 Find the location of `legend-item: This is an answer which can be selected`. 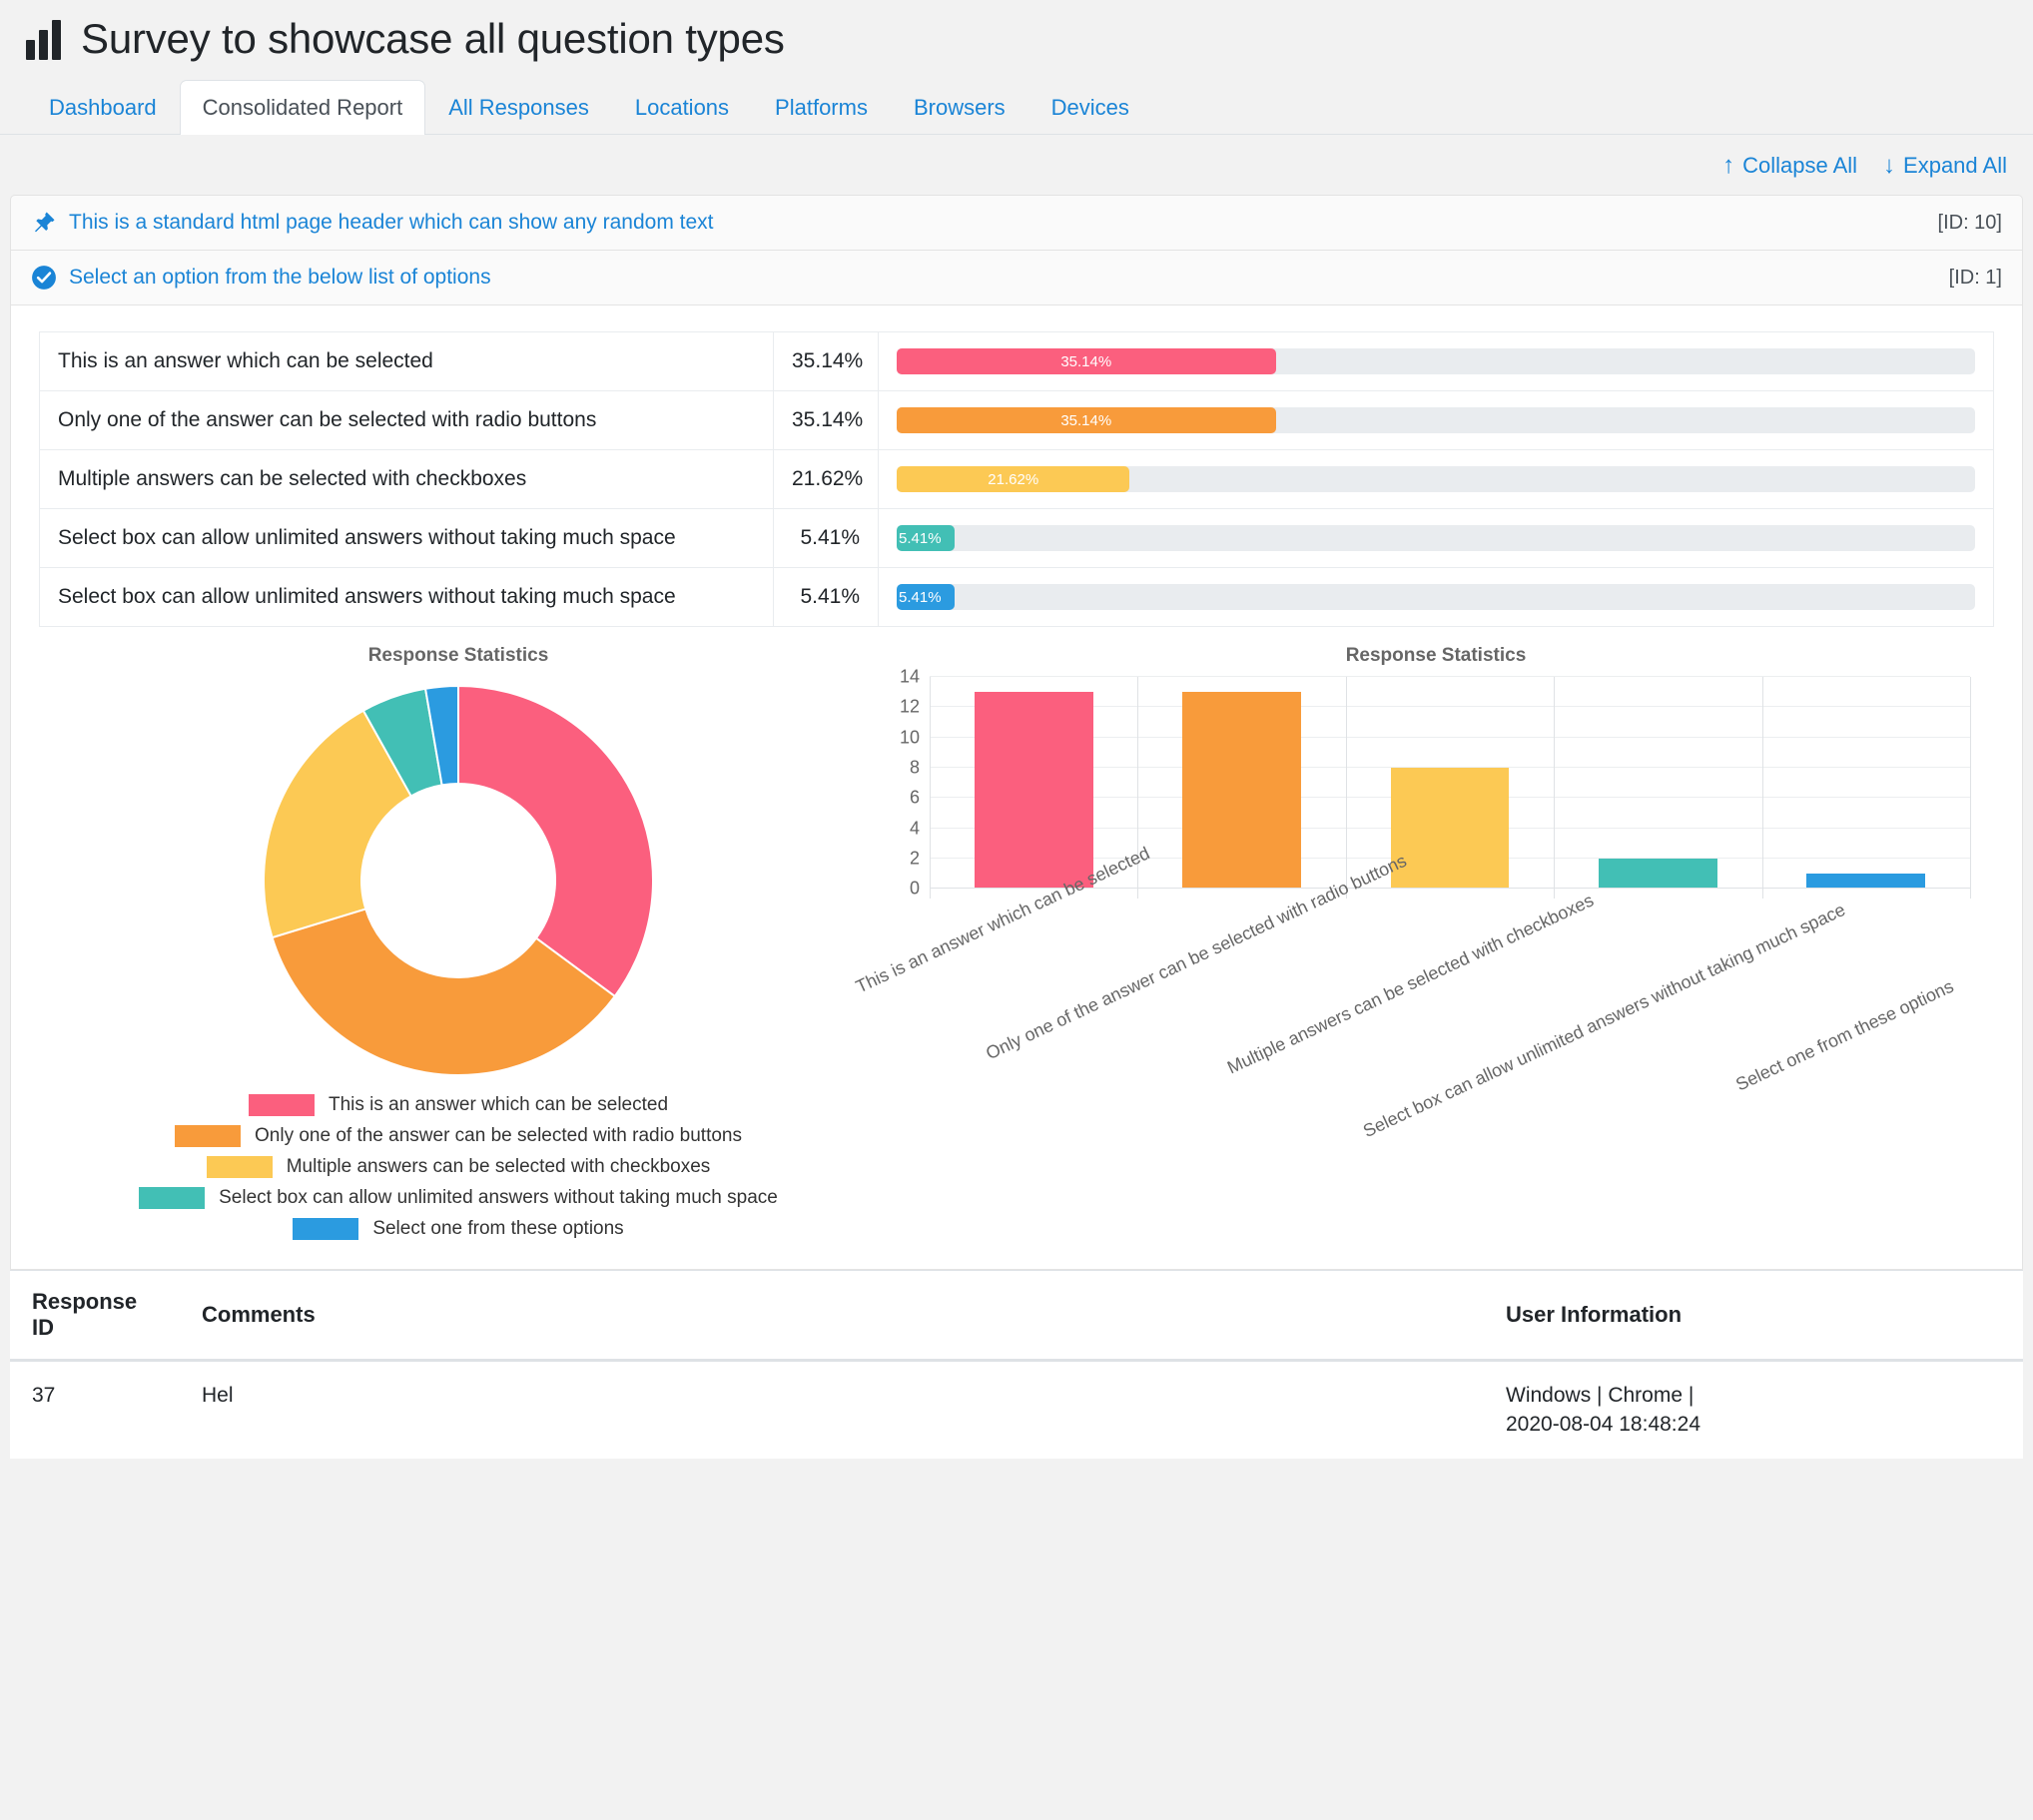

legend-item: This is an answer which can be selected is located at coordinates (458, 1105).